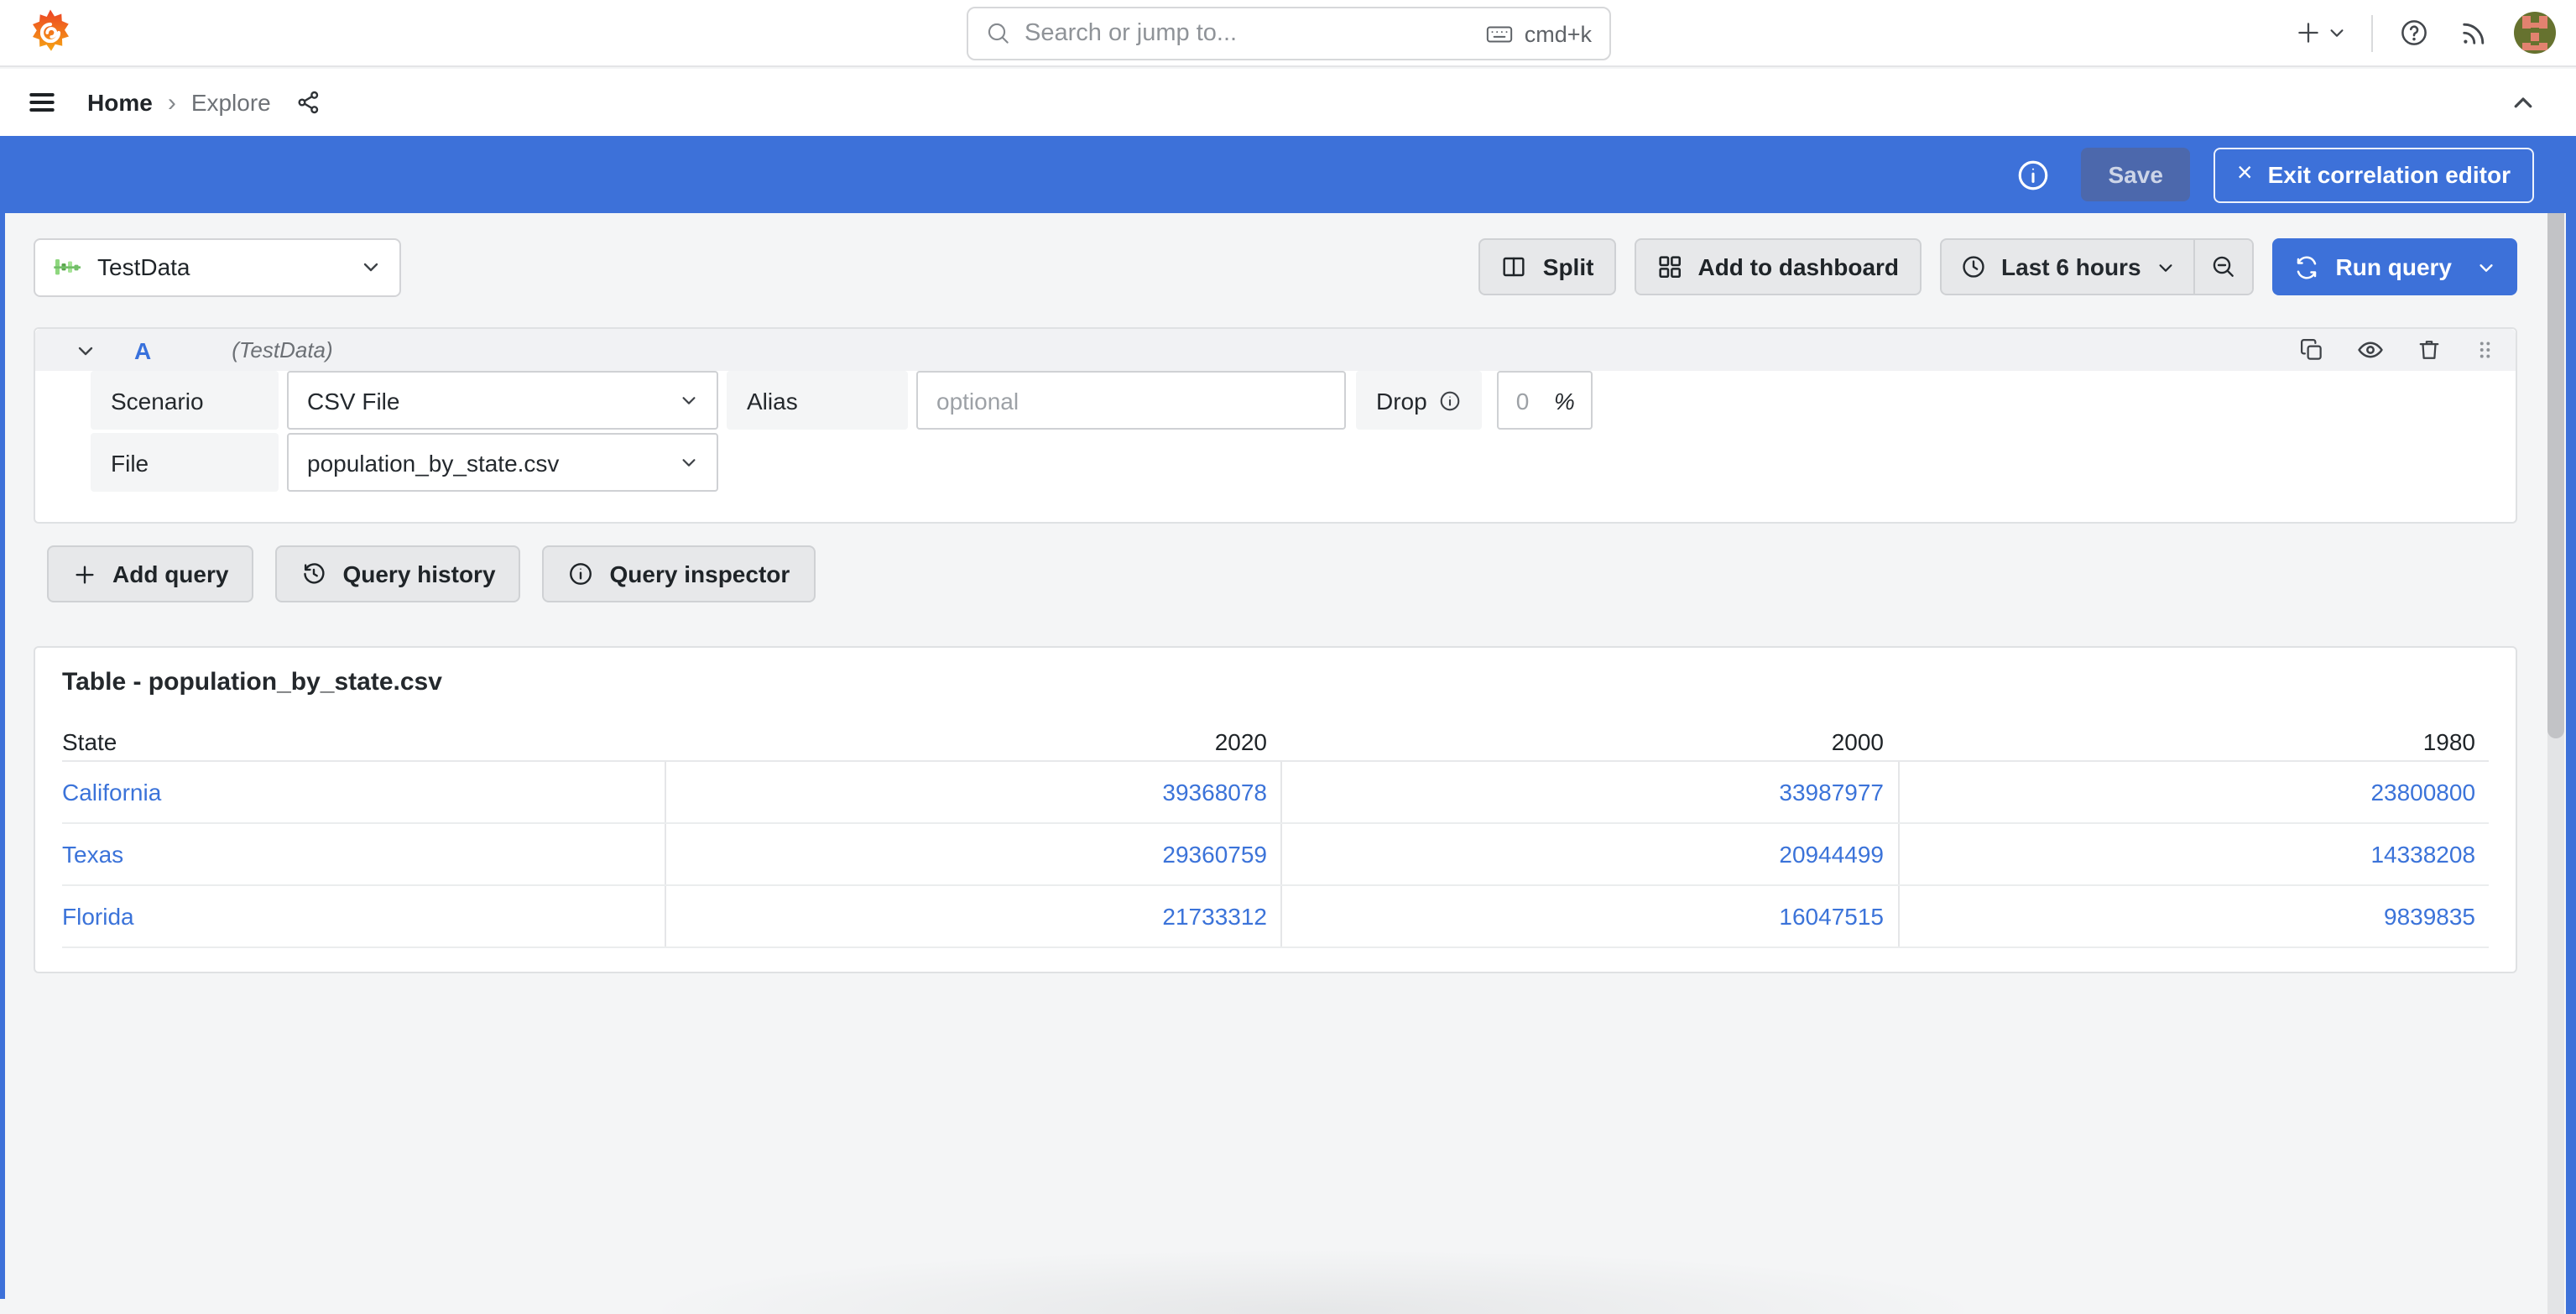  What do you see at coordinates (2135, 174) in the screenshot?
I see `save-button: Save` at bounding box center [2135, 174].